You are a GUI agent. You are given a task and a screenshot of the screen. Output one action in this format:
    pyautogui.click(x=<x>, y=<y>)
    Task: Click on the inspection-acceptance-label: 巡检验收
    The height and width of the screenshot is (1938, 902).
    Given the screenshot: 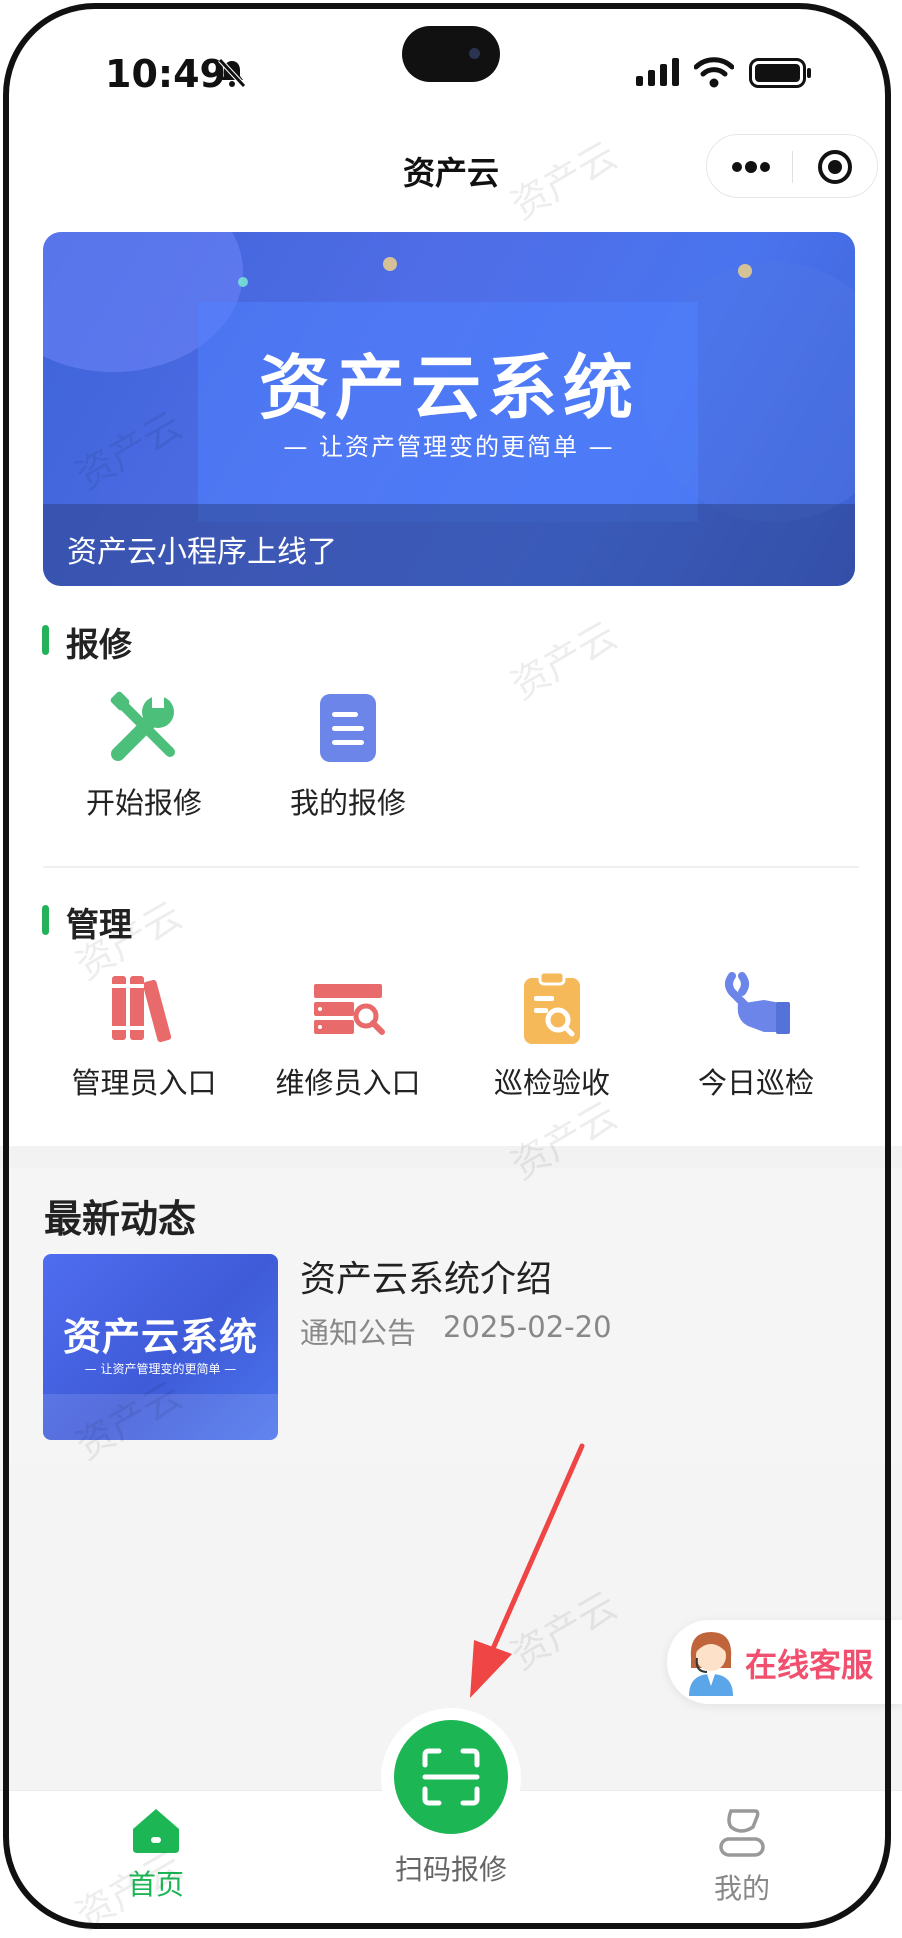 What is the action you would take?
    pyautogui.click(x=551, y=1083)
    